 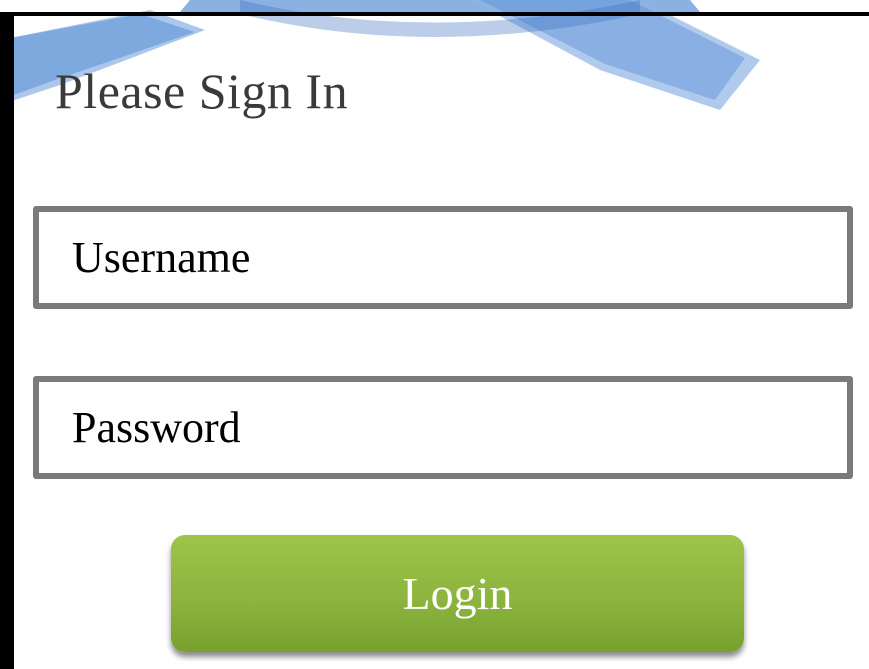 I want to click on password-input, so click(x=443, y=427).